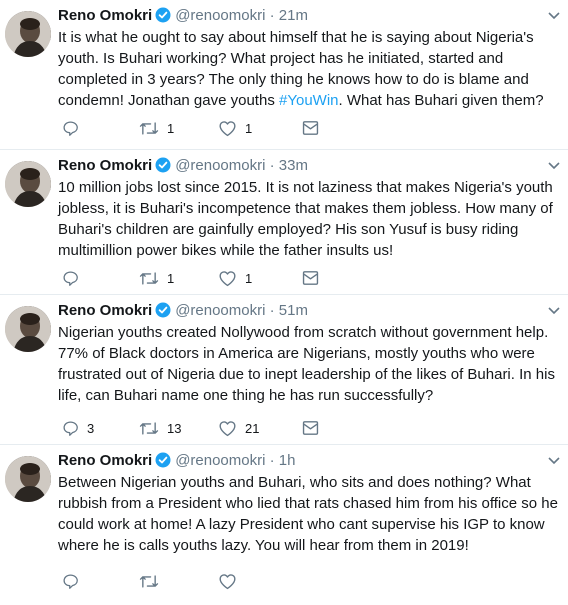  Describe the element at coordinates (293, 165) in the screenshot. I see `timestamp: 33m` at that location.